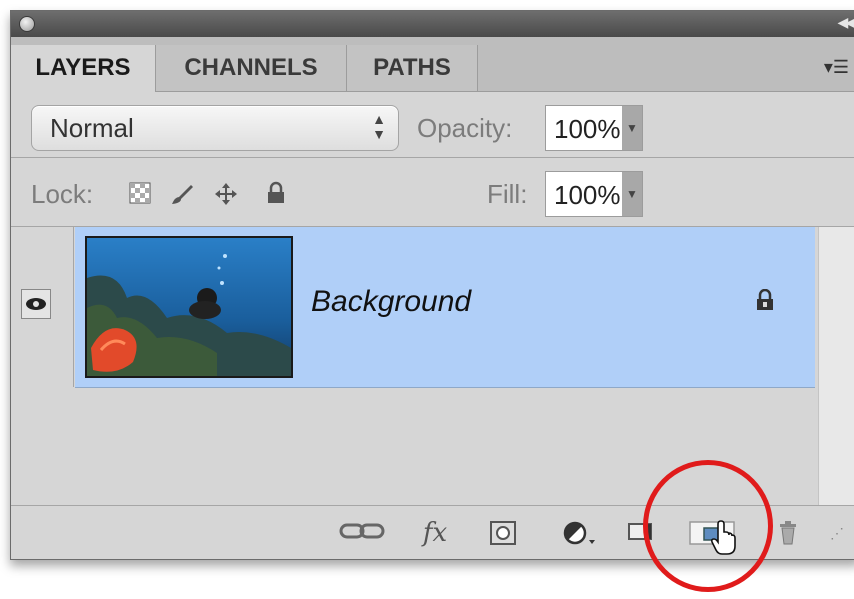  What do you see at coordinates (182, 194) in the screenshot?
I see `lock-image-pixels-icon` at bounding box center [182, 194].